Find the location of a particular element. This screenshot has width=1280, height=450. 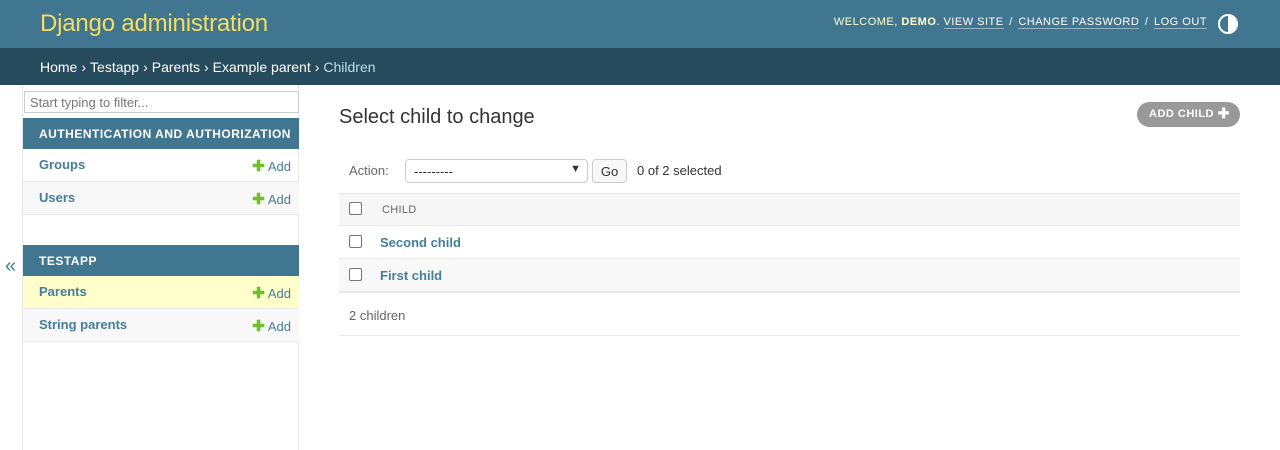

add-child-label: ADD CHILD is located at coordinates (1181, 114).